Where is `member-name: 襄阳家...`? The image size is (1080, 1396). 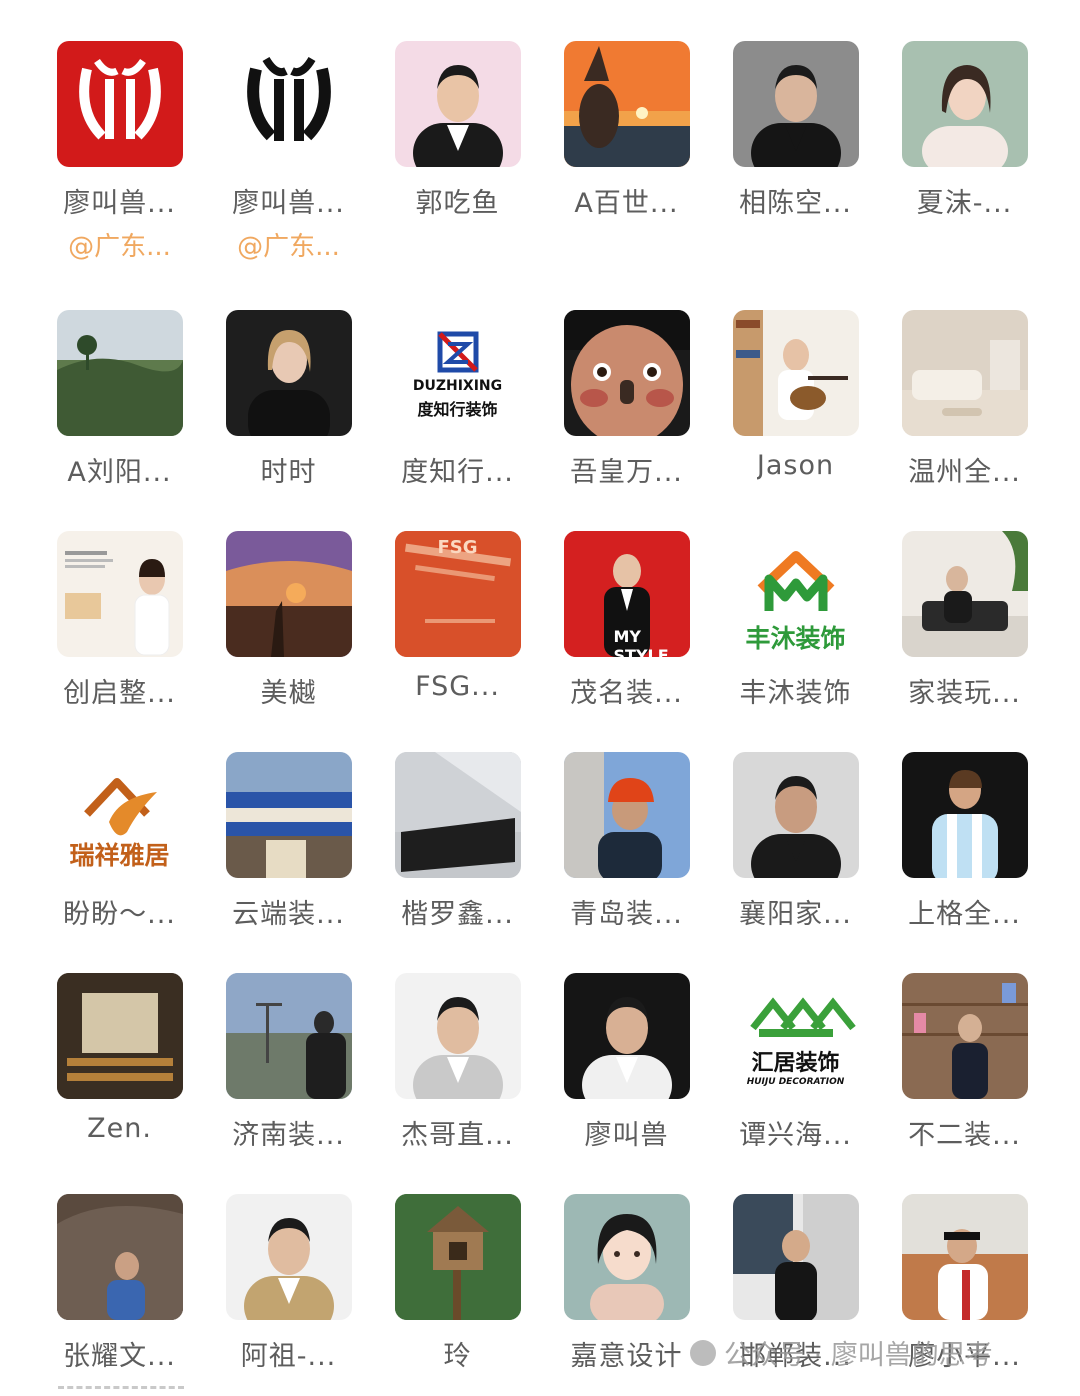 member-name: 襄阳家... is located at coordinates (795, 914).